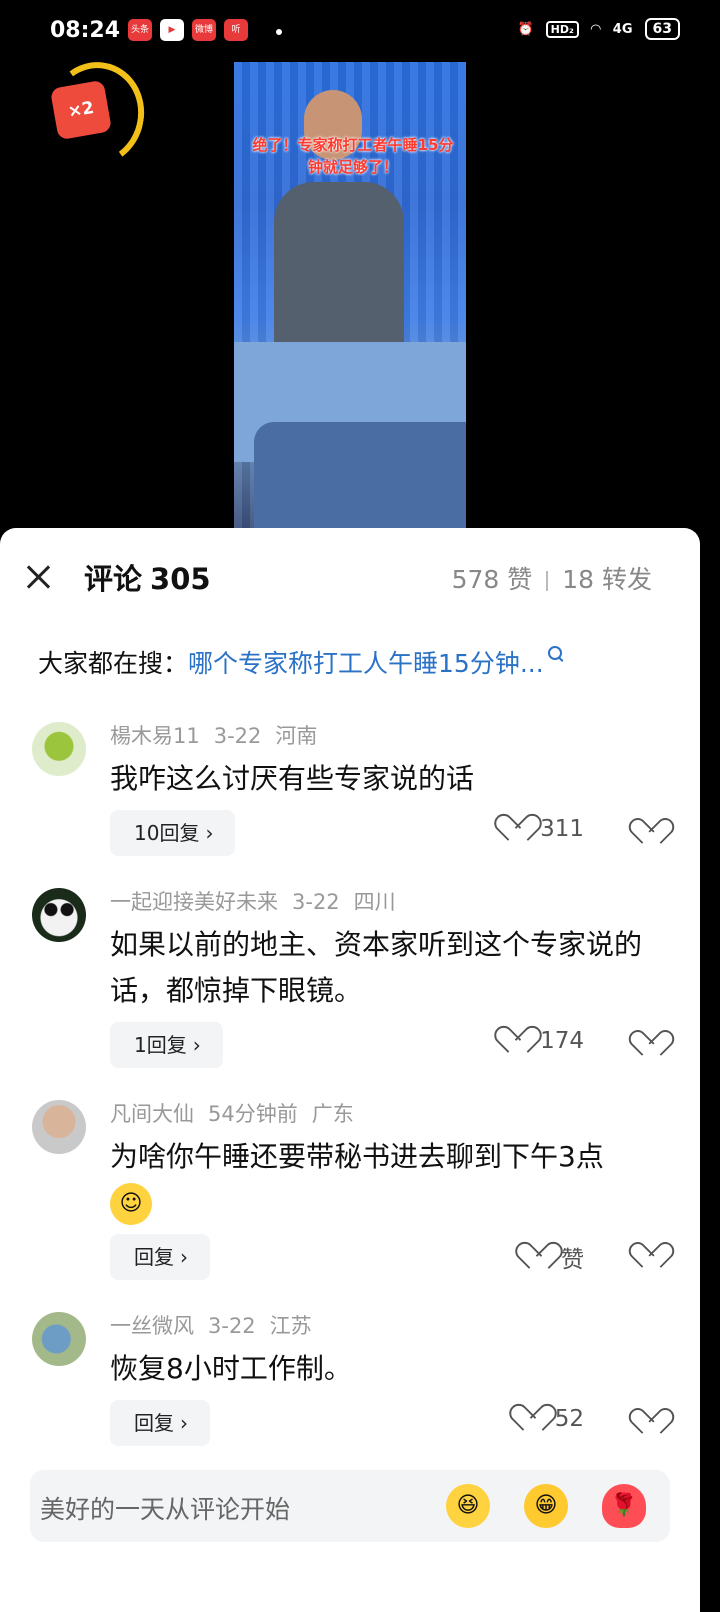  What do you see at coordinates (353, 156) in the screenshot?
I see `video-caption: 绝了！专家称打工者午睡15分钟就足够了！` at bounding box center [353, 156].